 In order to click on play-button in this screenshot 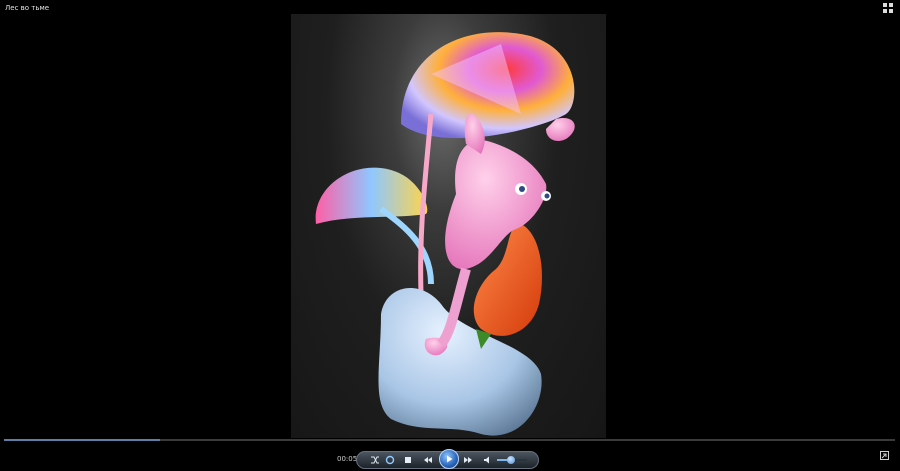, I will do `click(449, 459)`.